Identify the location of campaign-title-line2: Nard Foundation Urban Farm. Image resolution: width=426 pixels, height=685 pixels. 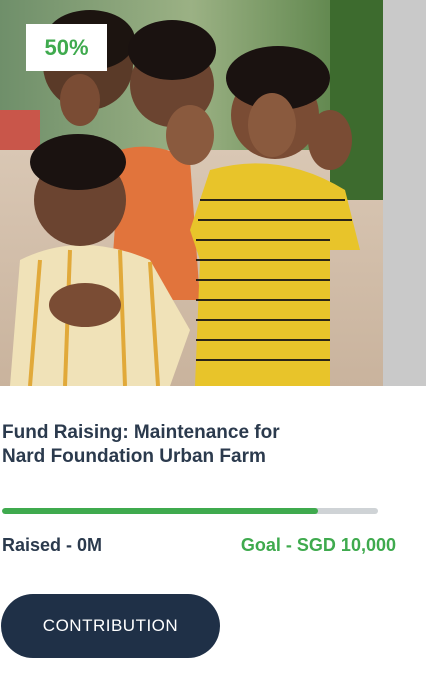
(134, 456).